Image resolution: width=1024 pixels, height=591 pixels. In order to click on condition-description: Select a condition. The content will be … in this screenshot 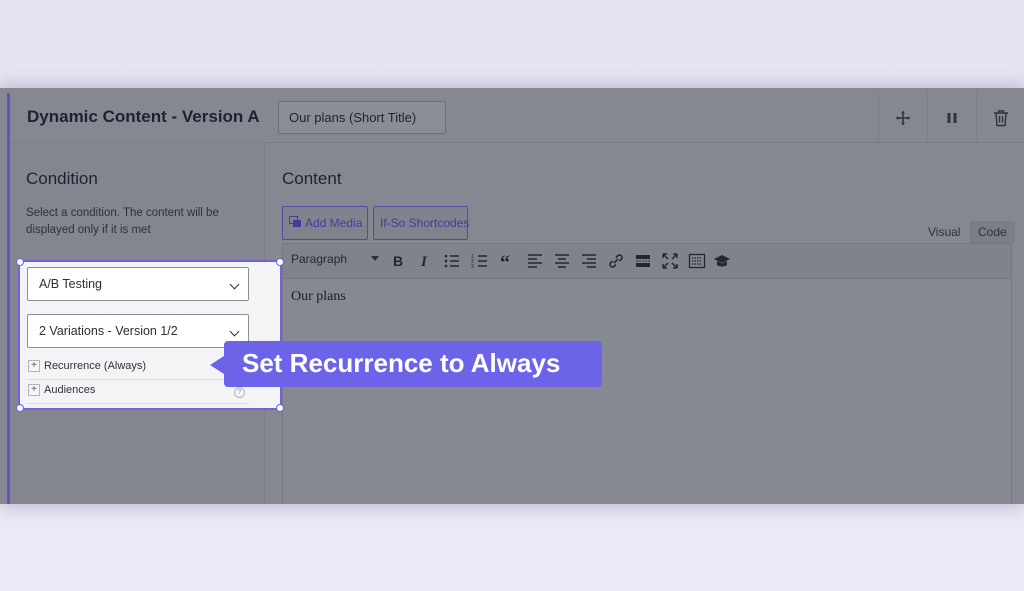, I will do `click(122, 221)`.